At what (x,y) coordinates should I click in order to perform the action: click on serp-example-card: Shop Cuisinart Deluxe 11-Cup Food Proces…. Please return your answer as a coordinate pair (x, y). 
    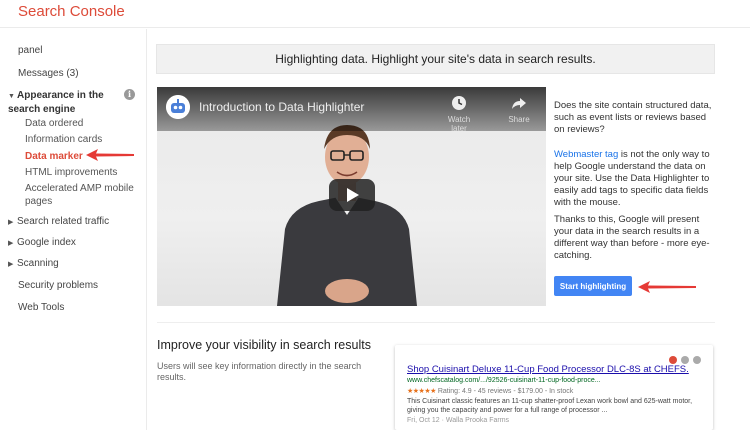
    Looking at the image, I should click on (554, 387).